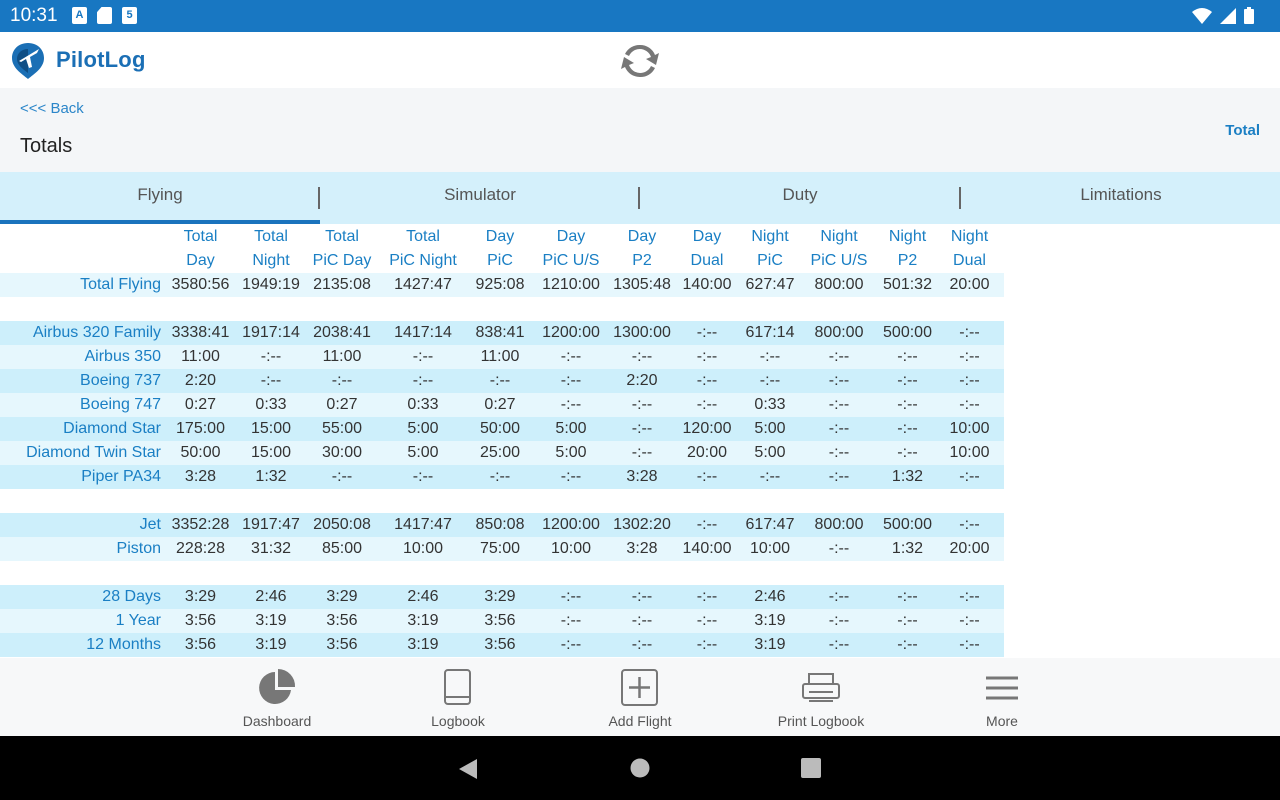  Describe the element at coordinates (1002, 721) in the screenshot. I see `nav-label: More` at that location.